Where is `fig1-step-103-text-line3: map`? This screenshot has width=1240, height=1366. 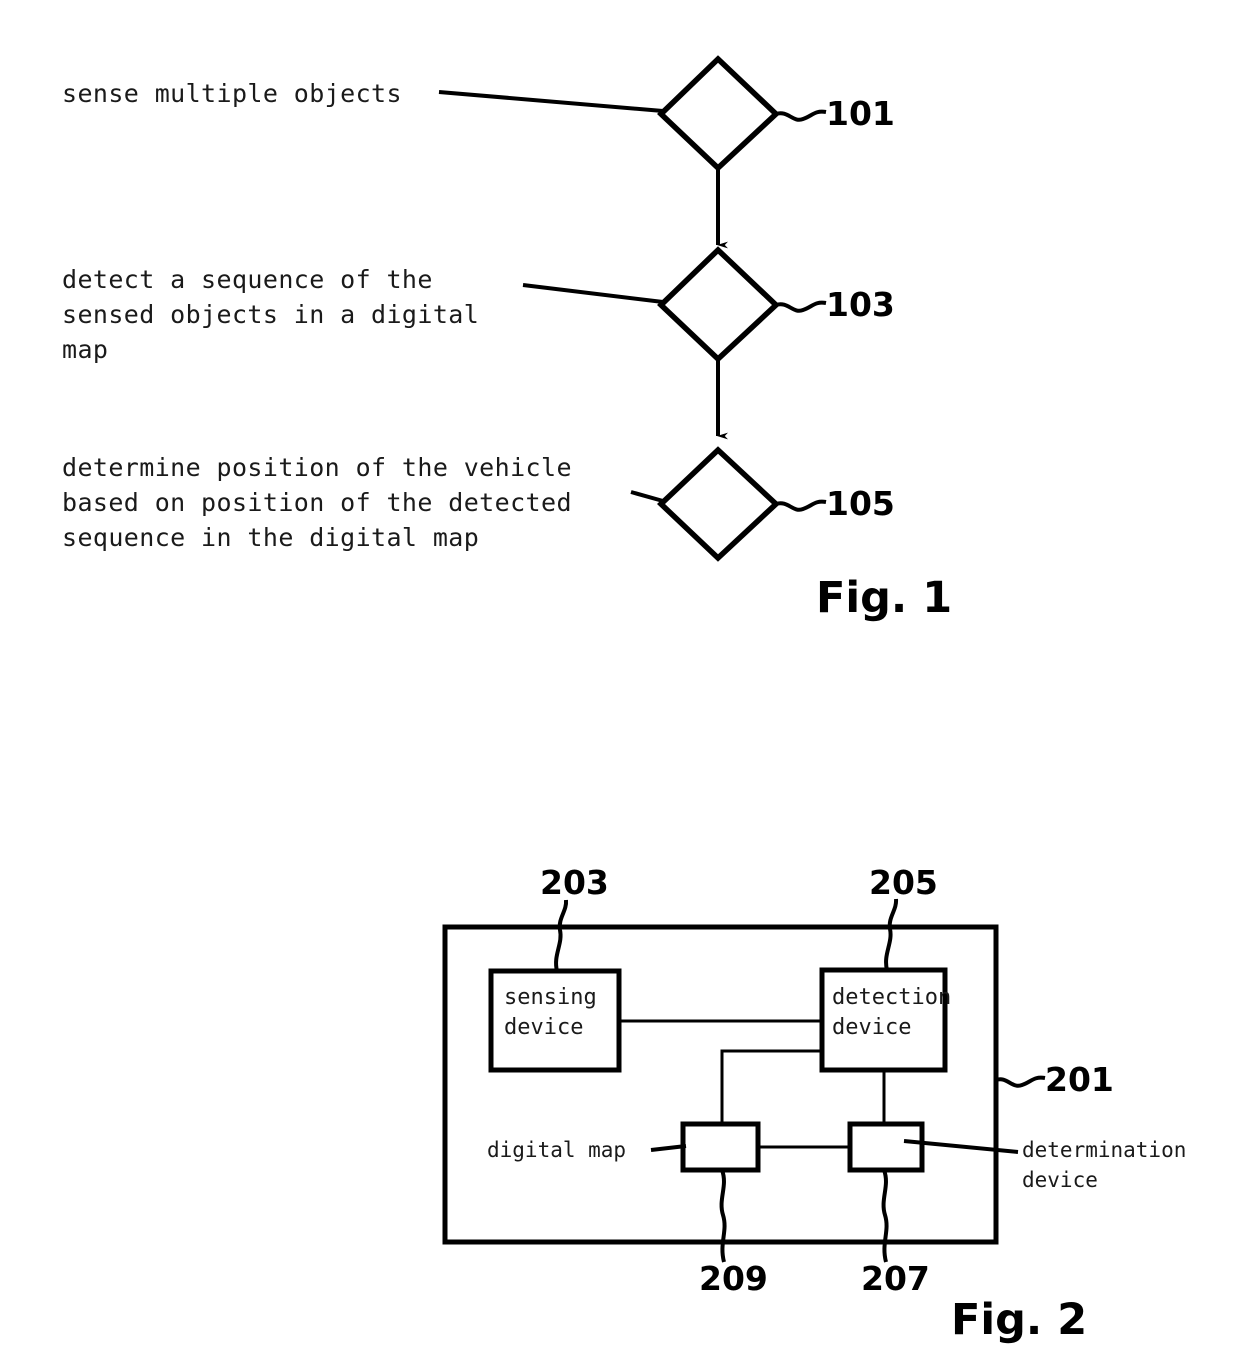 fig1-step-103-text-line3: map is located at coordinates (85, 349).